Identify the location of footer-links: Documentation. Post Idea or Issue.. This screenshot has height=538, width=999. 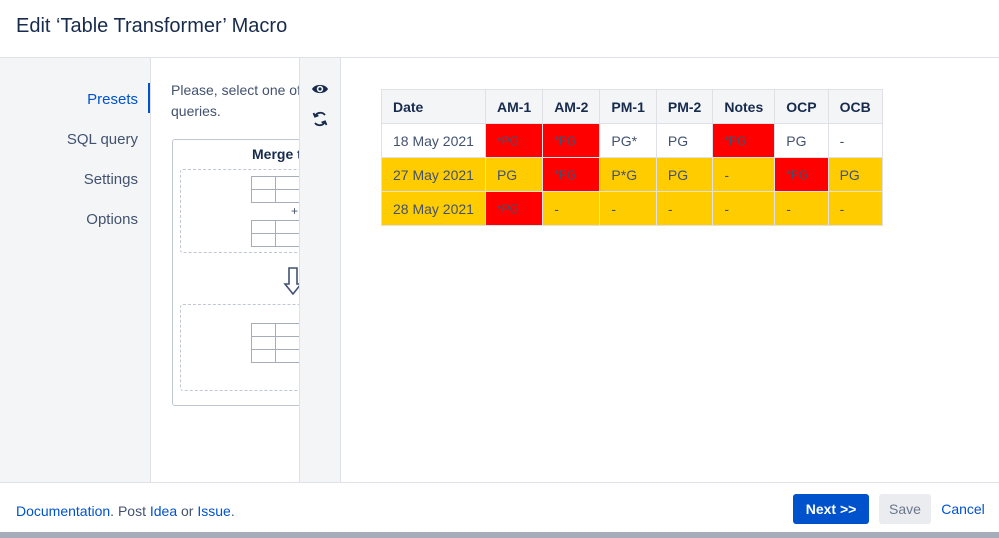
(125, 511).